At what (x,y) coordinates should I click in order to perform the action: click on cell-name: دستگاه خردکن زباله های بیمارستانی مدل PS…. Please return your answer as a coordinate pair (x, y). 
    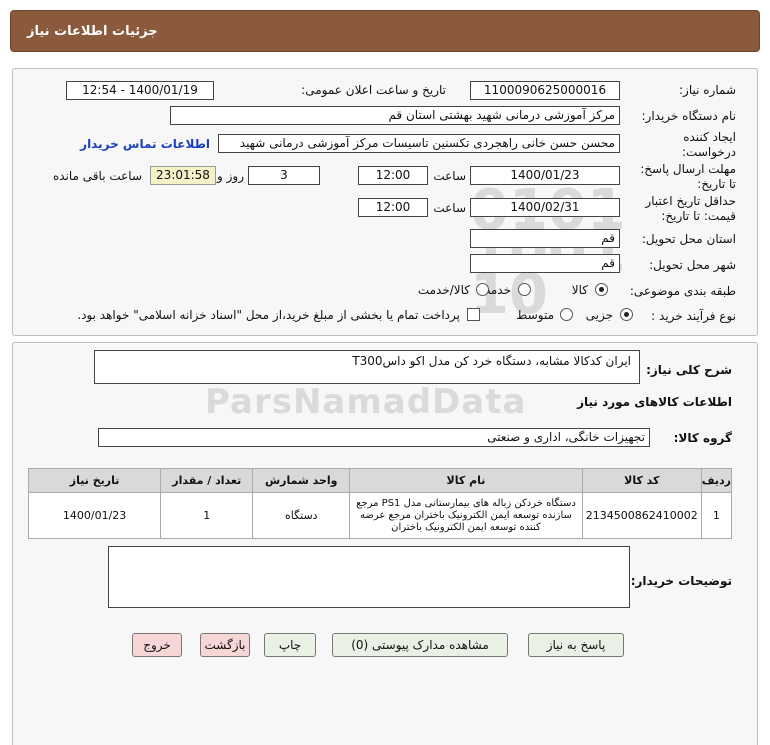
    Looking at the image, I should click on (466, 515).